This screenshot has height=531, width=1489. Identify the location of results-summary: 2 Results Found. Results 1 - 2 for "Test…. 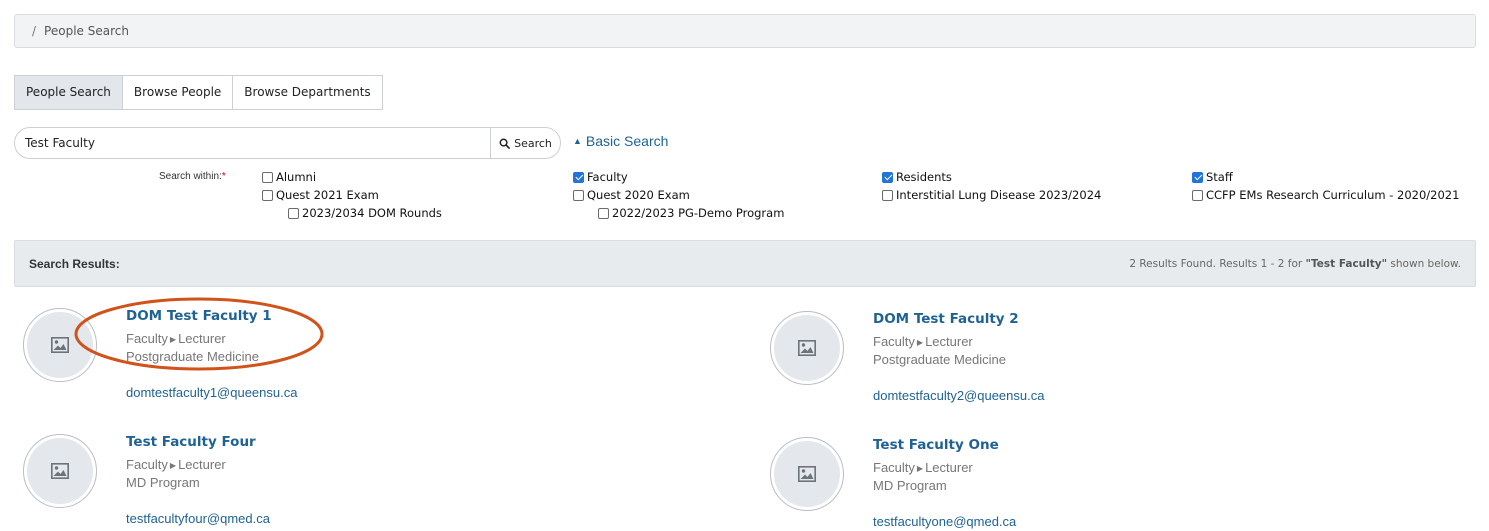
(1295, 264).